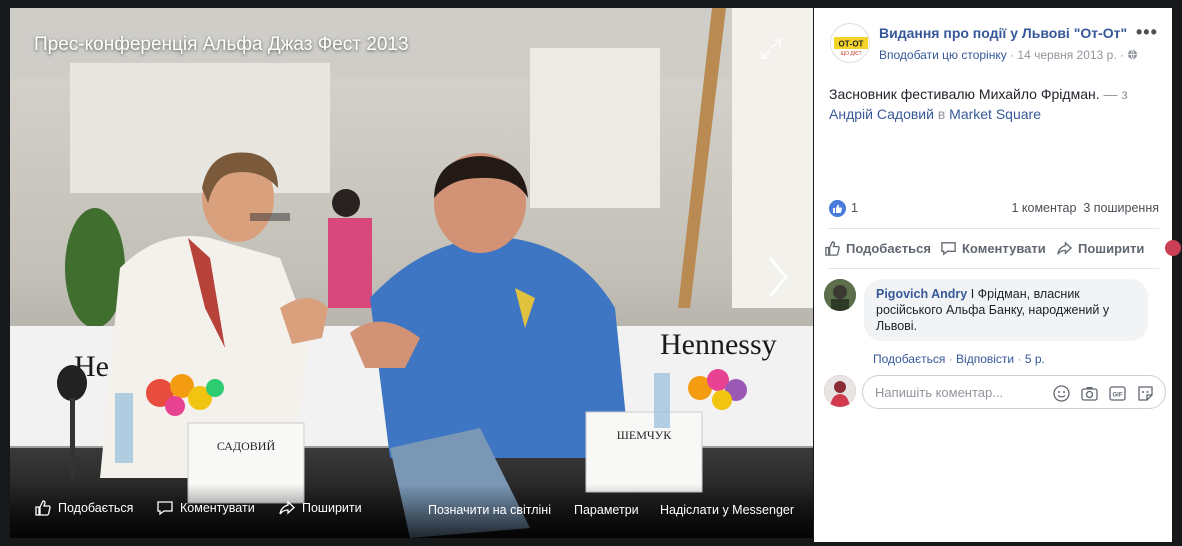 The image size is (1182, 546). Describe the element at coordinates (909, 359) in the screenshot. I see `comment-like-link: Подобається` at that location.